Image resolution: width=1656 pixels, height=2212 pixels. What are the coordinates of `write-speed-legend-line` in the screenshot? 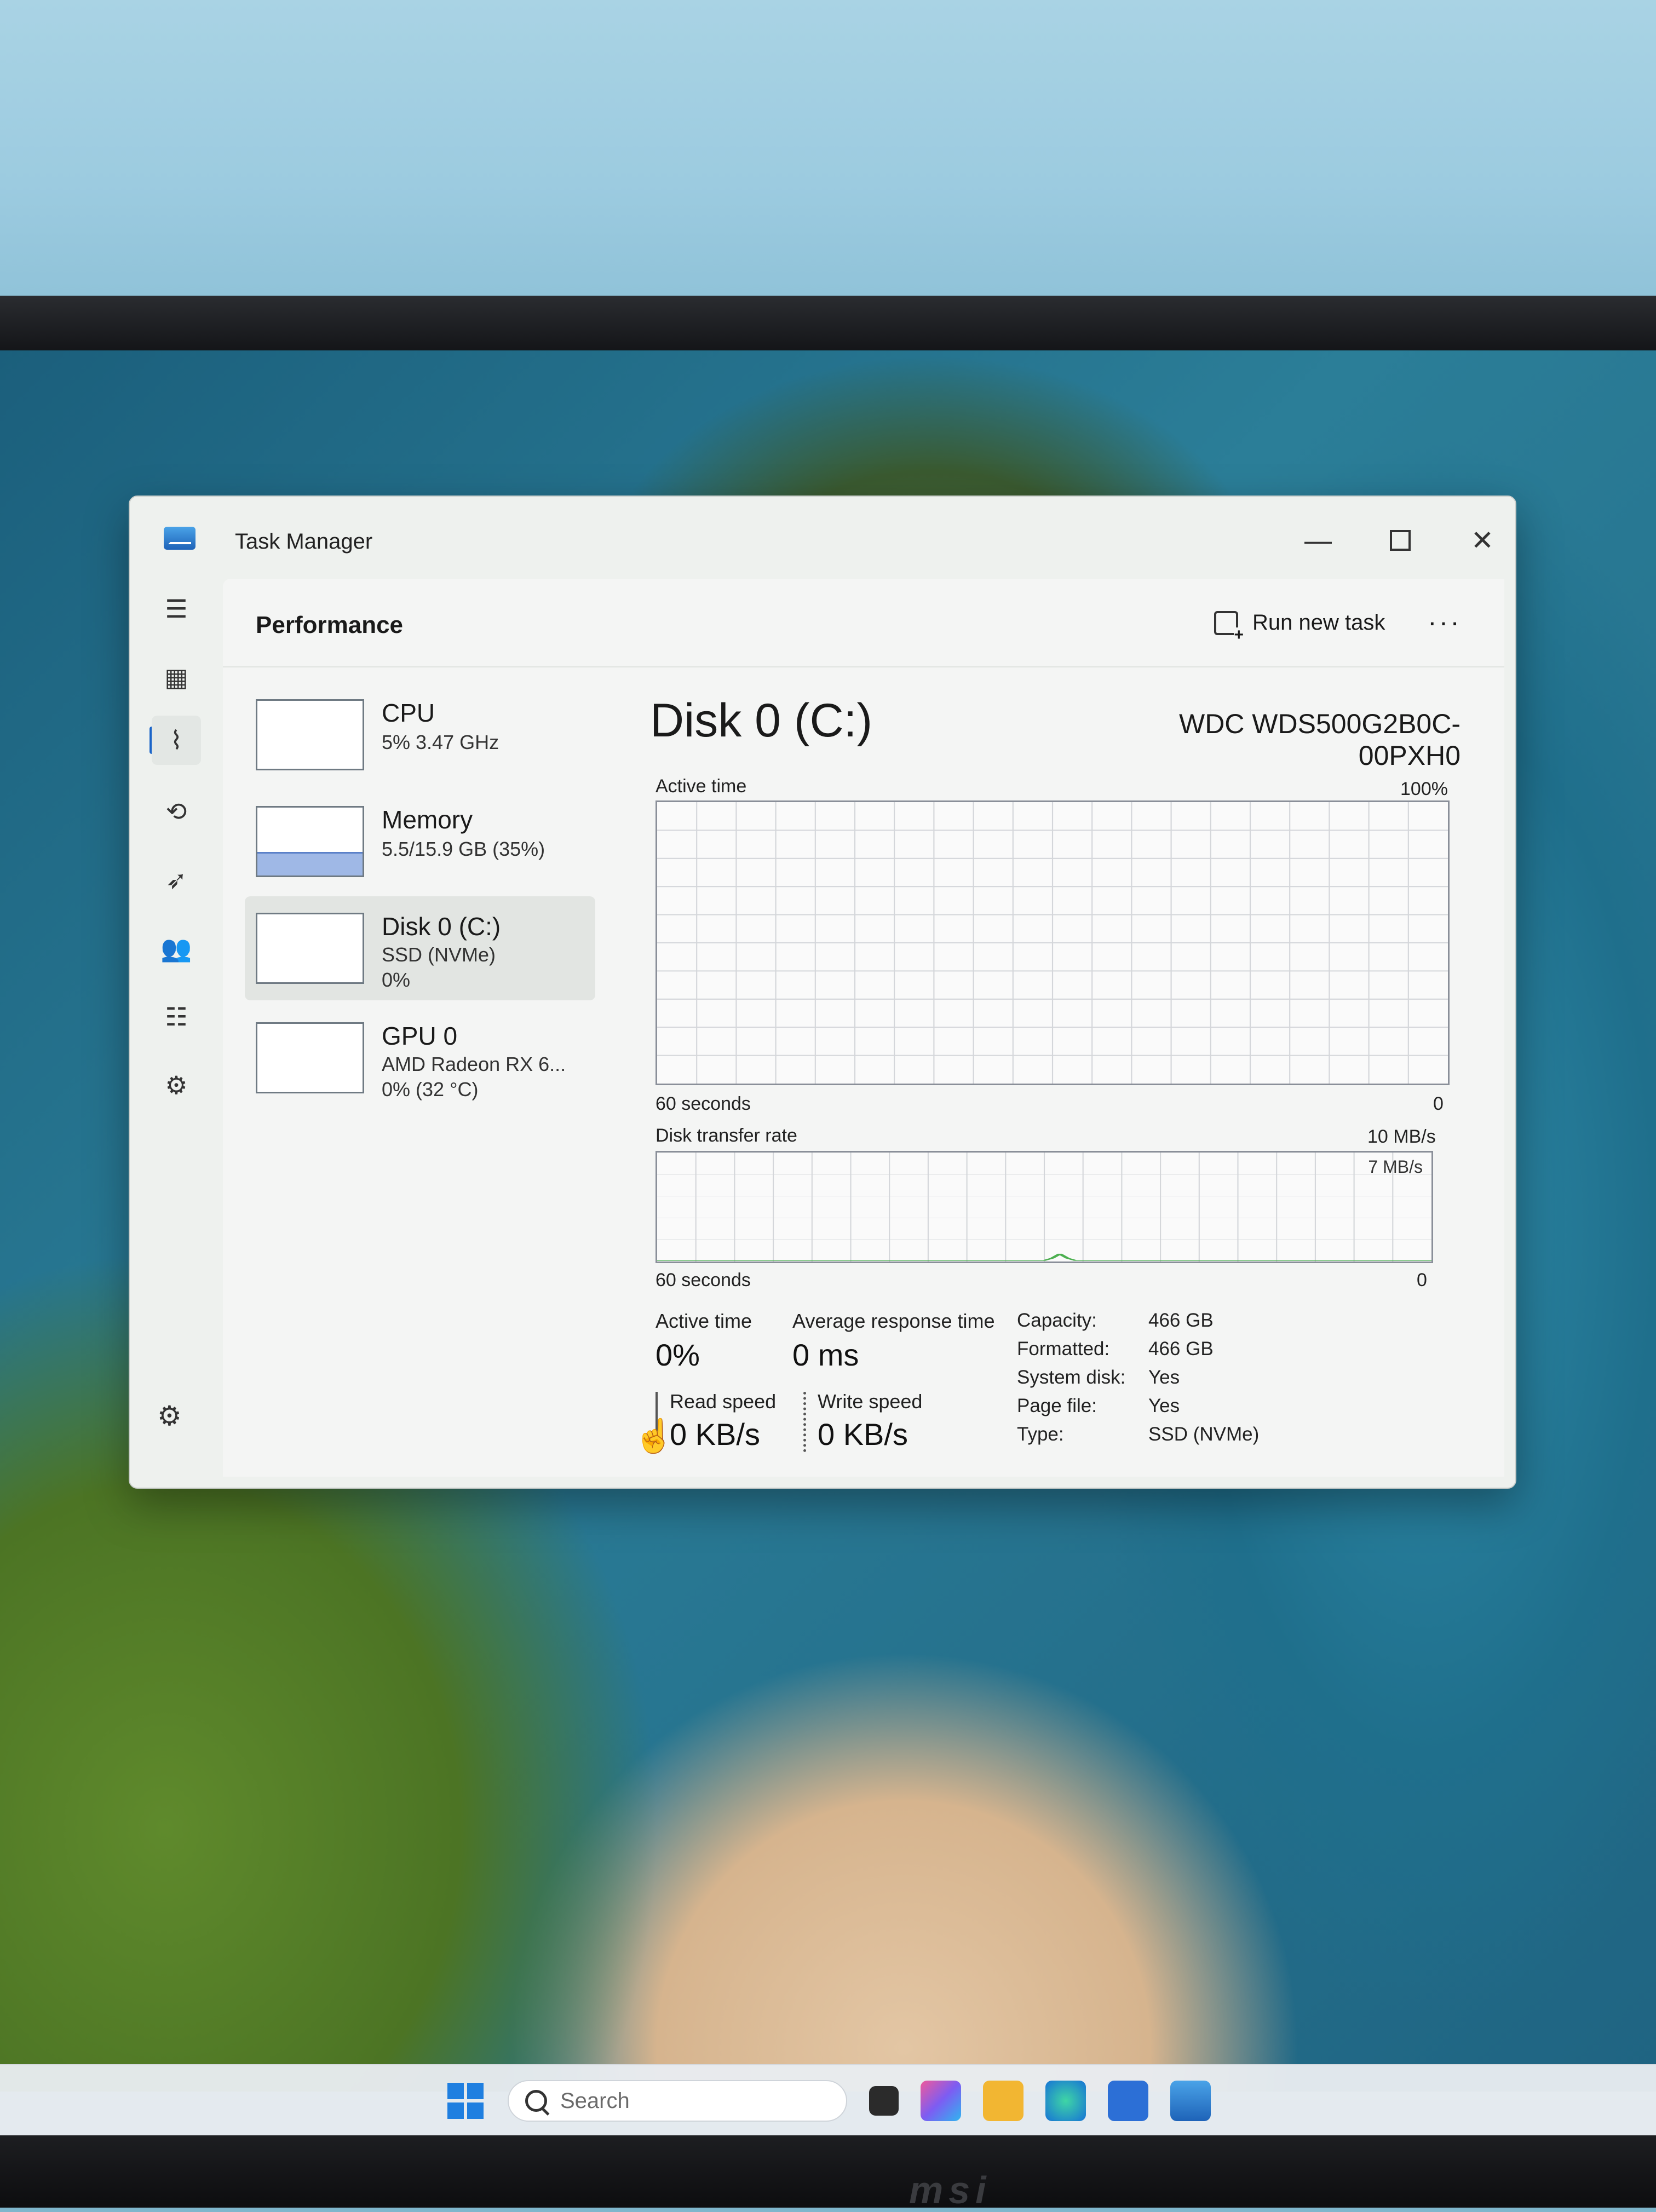 It's located at (804, 1422).